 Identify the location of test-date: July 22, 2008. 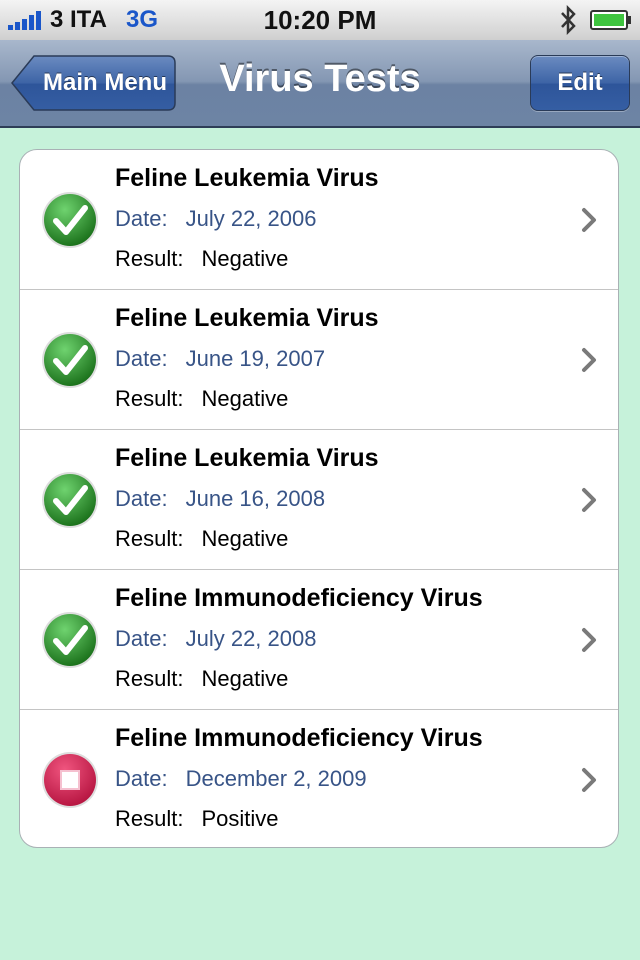
(251, 638).